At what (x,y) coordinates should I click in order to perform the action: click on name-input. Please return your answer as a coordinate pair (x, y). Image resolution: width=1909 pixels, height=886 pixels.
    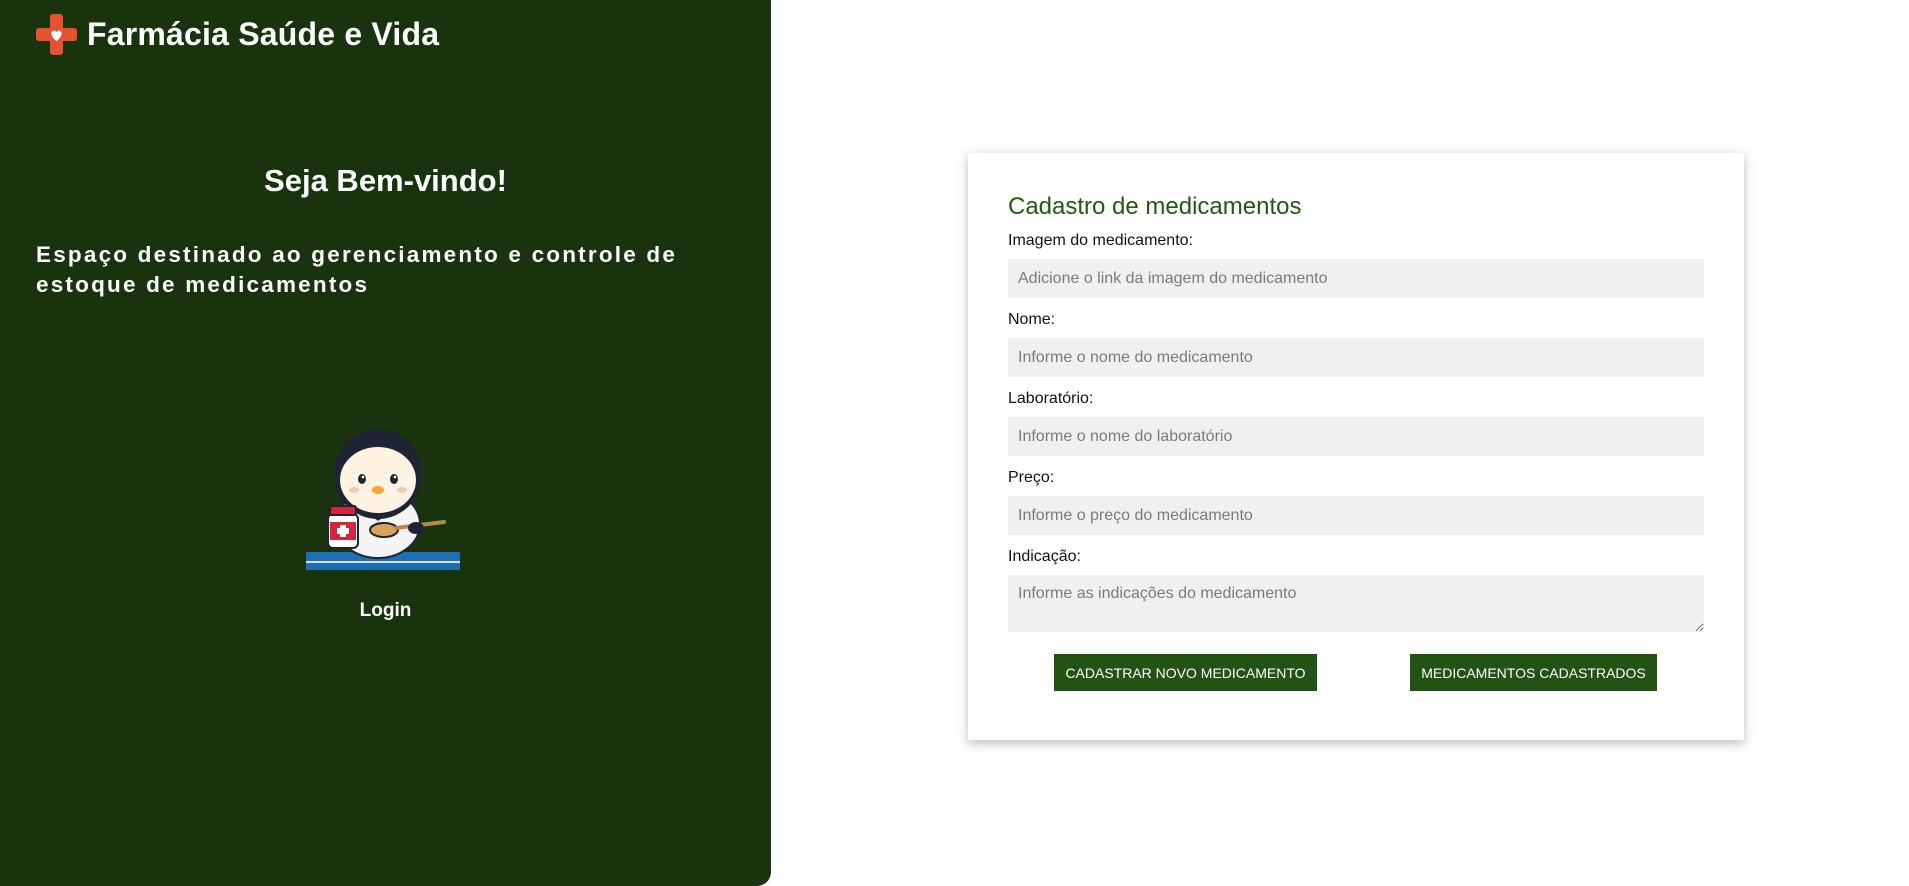
    Looking at the image, I should click on (1356, 357).